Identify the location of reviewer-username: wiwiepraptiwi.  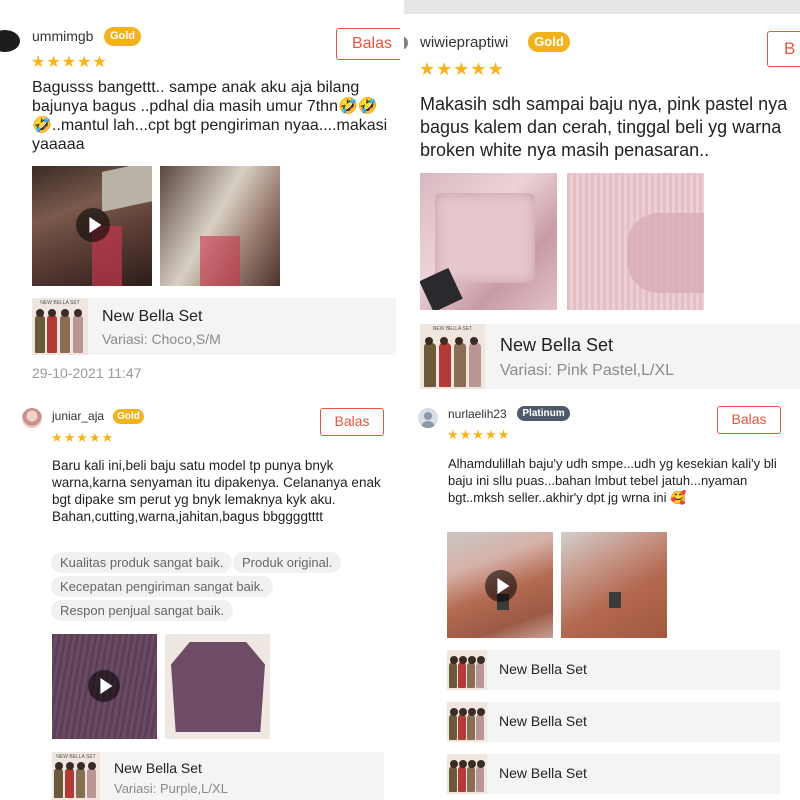
(464, 42).